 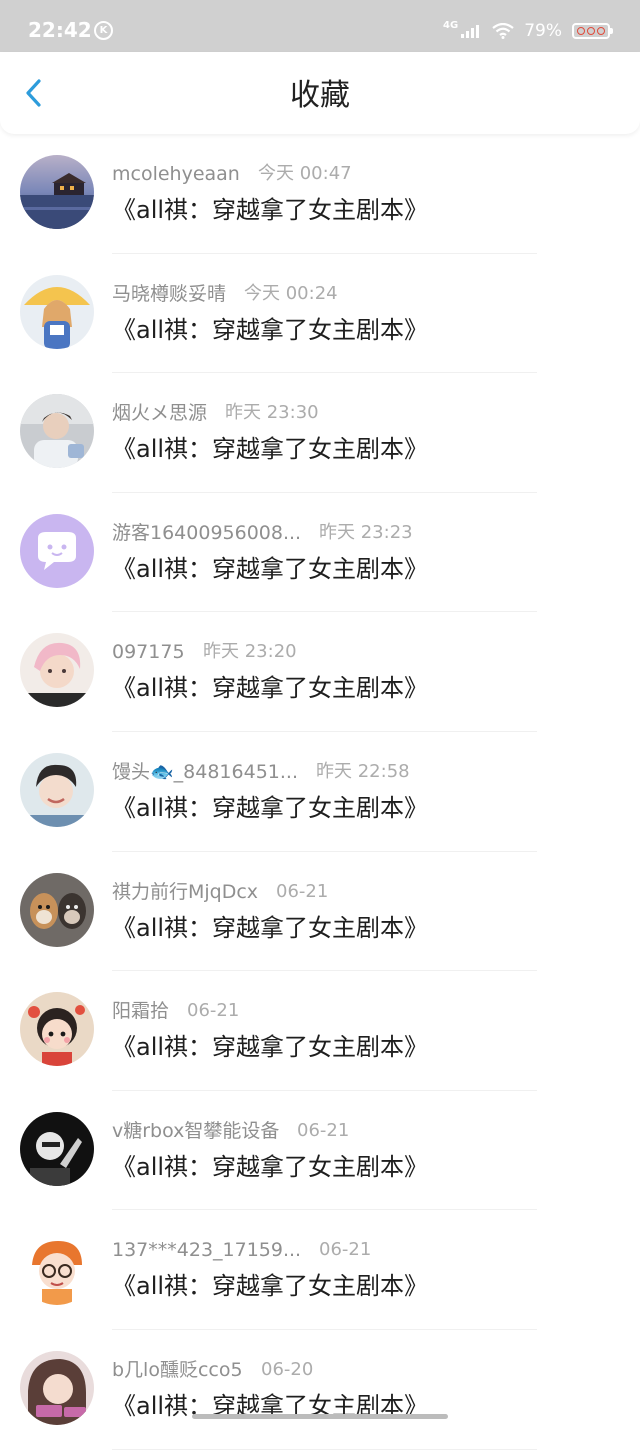 I want to click on meta-line: v糖rbox智攀能设备 06-21, so click(x=230, y=1131).